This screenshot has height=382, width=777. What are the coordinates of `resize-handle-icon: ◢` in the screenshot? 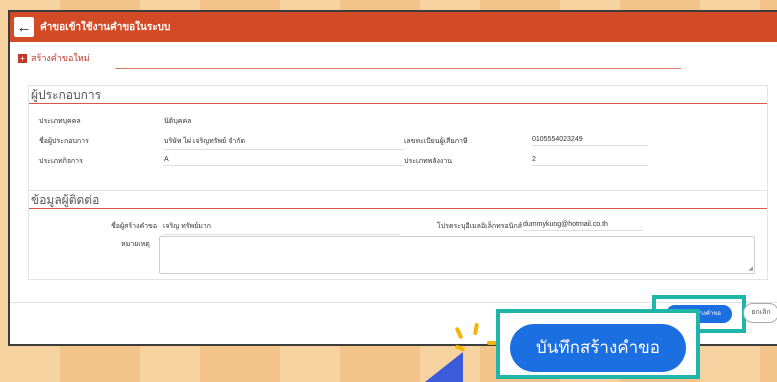 It's located at (750, 268).